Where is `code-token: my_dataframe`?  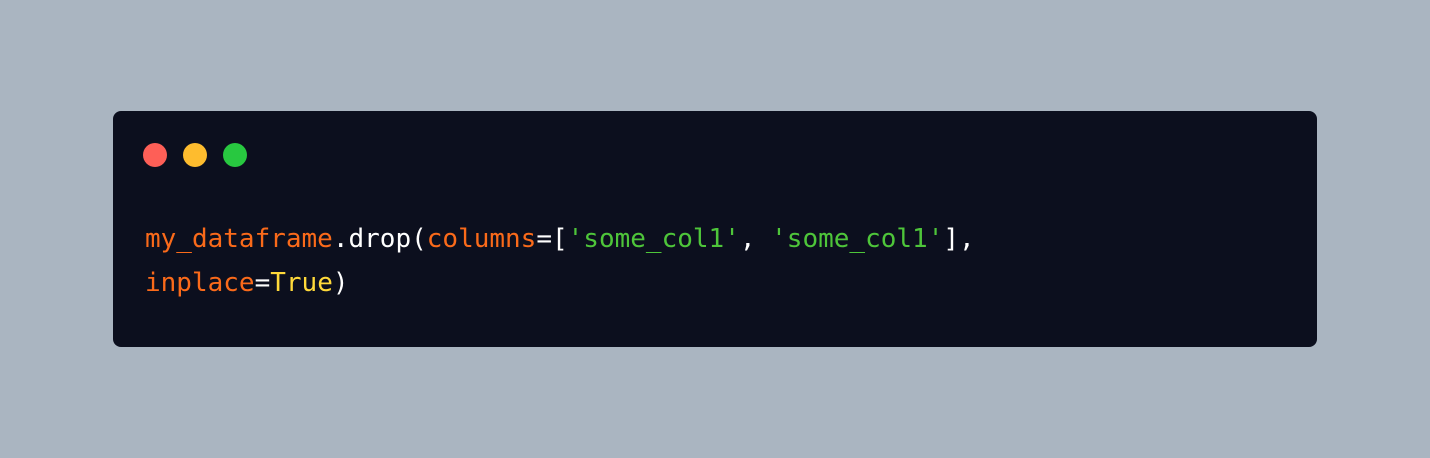 code-token: my_dataframe is located at coordinates (239, 239).